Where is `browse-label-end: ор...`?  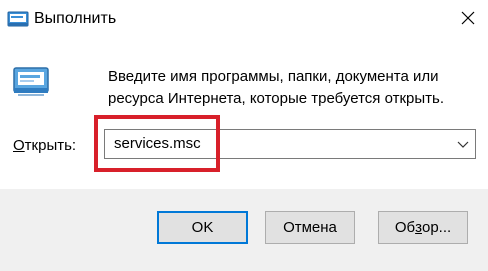 browse-label-end: ор... is located at coordinates (436, 227).